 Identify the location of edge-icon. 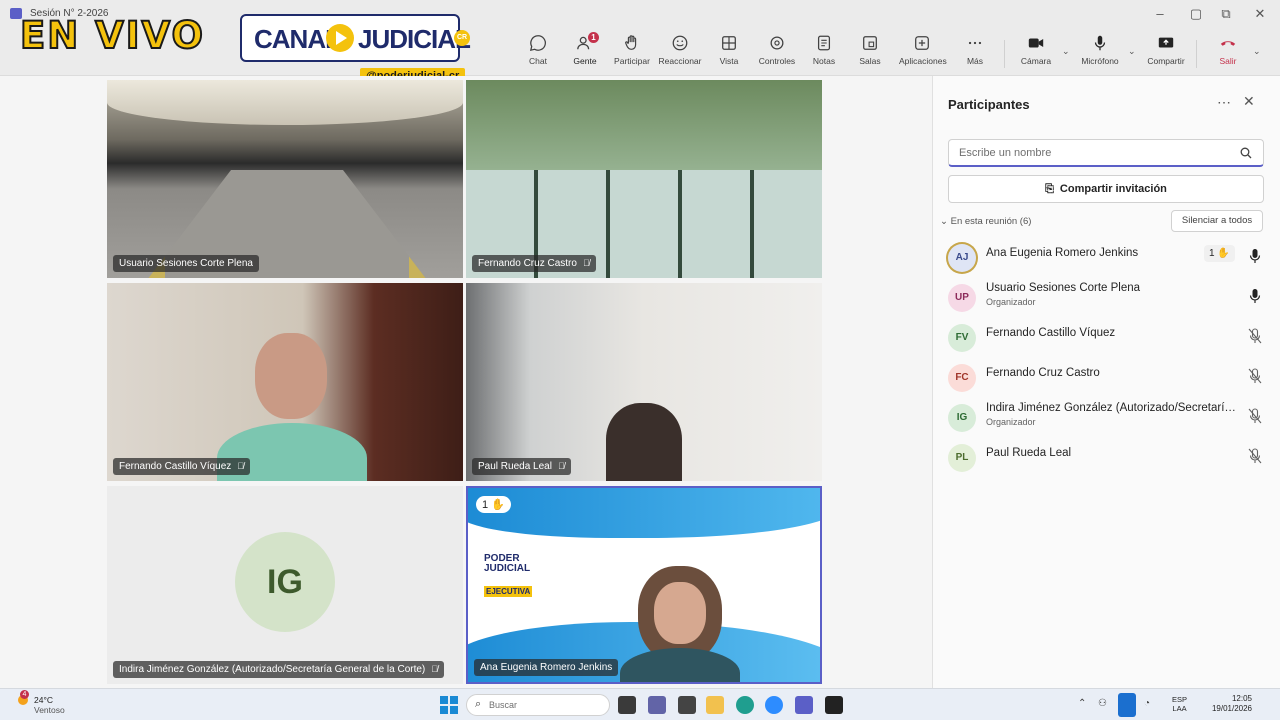
(745, 705).